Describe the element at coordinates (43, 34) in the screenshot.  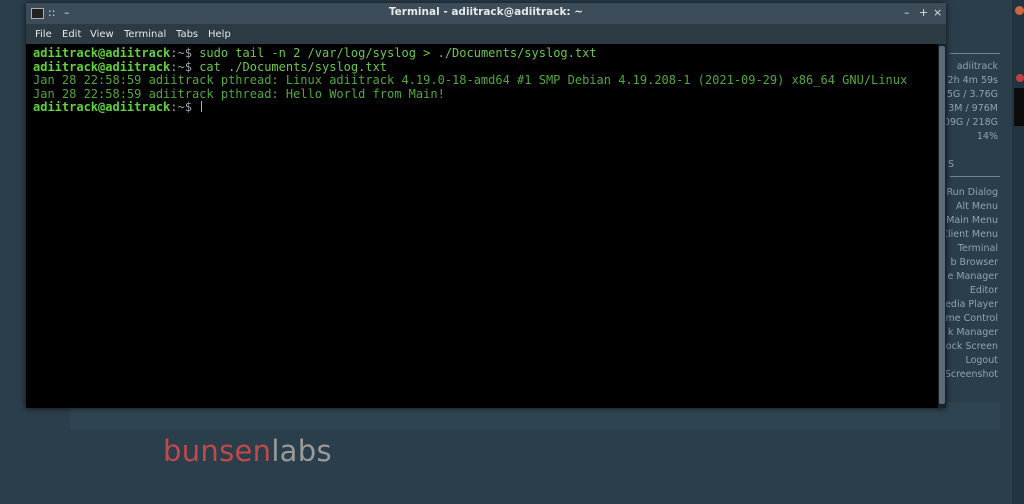
I see `menu-file: File` at that location.